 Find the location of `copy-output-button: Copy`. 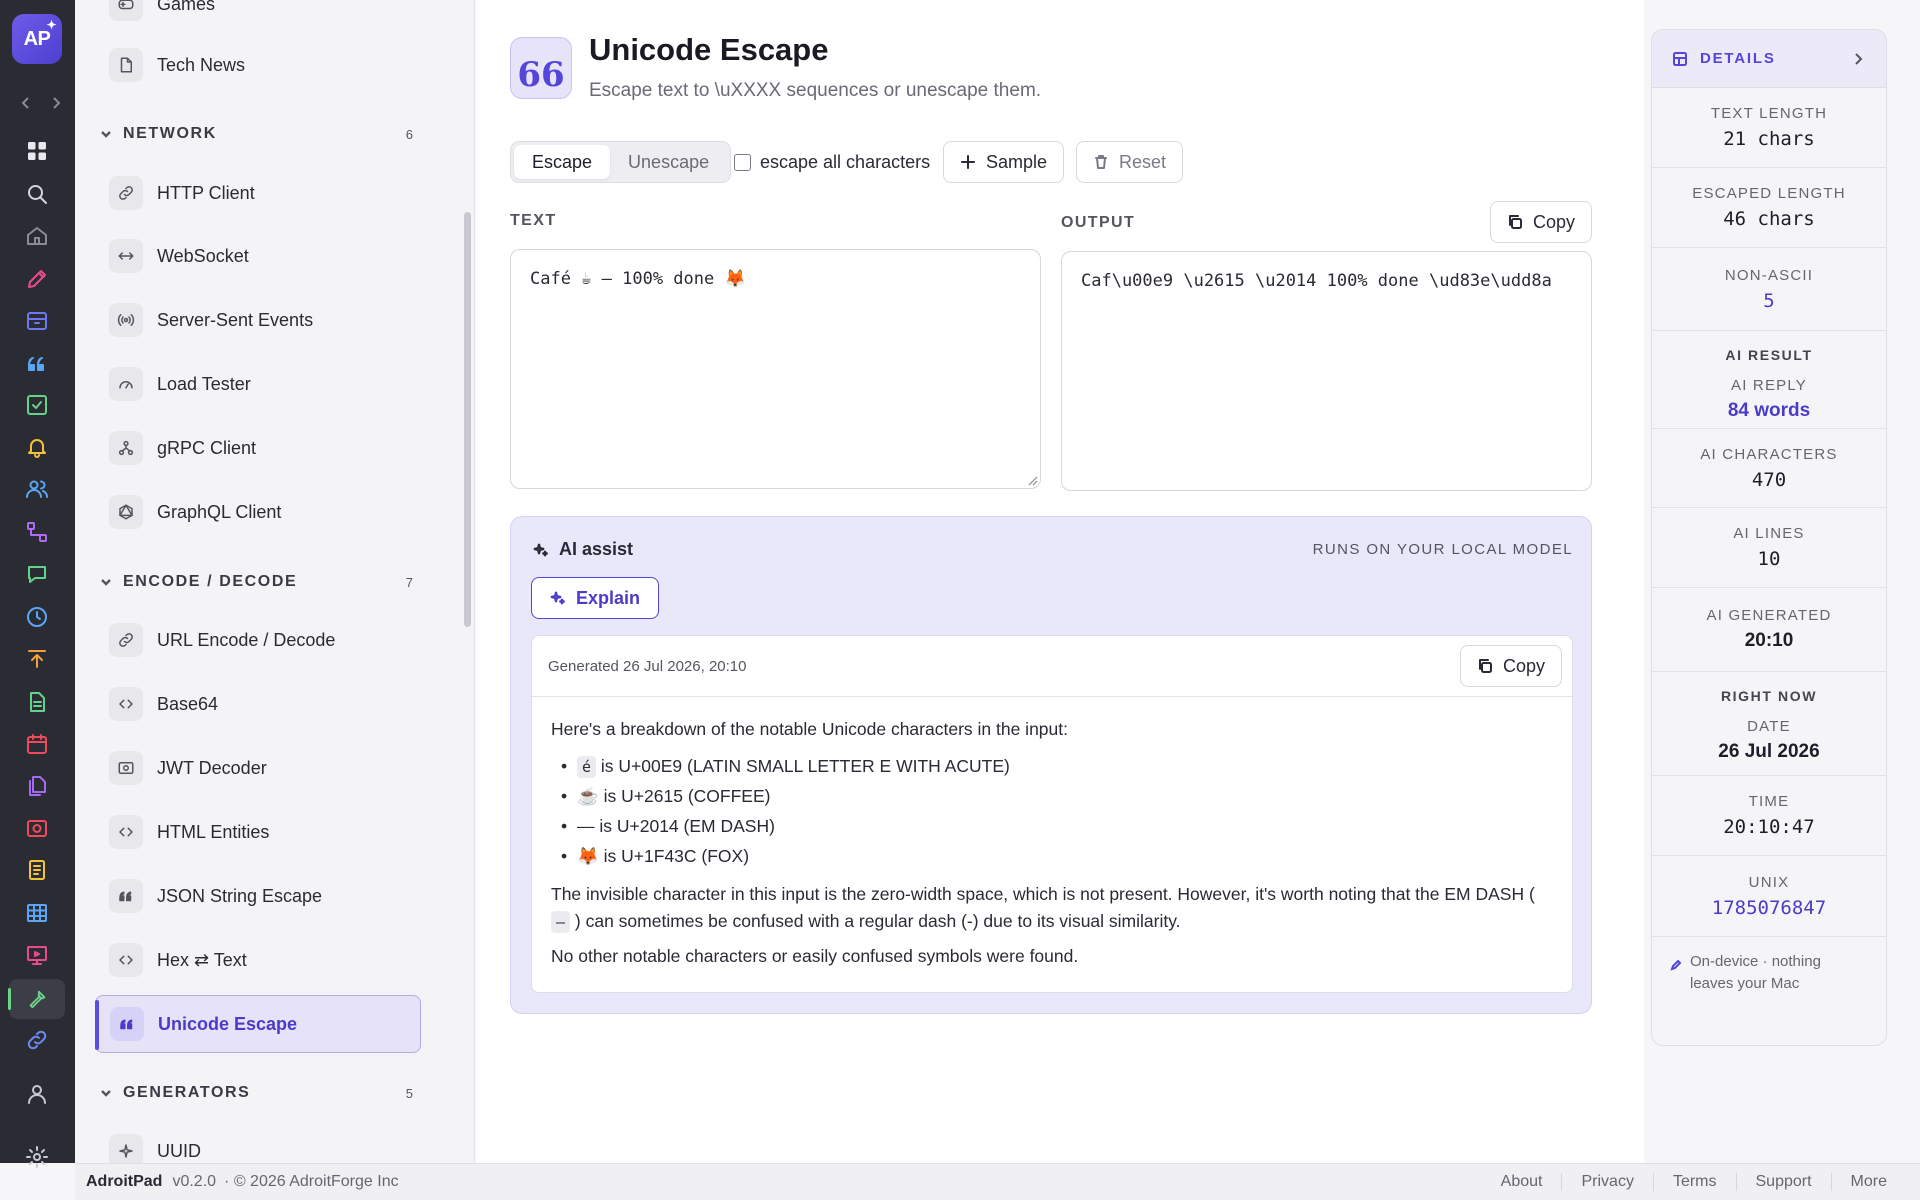

copy-output-button: Copy is located at coordinates (1541, 222).